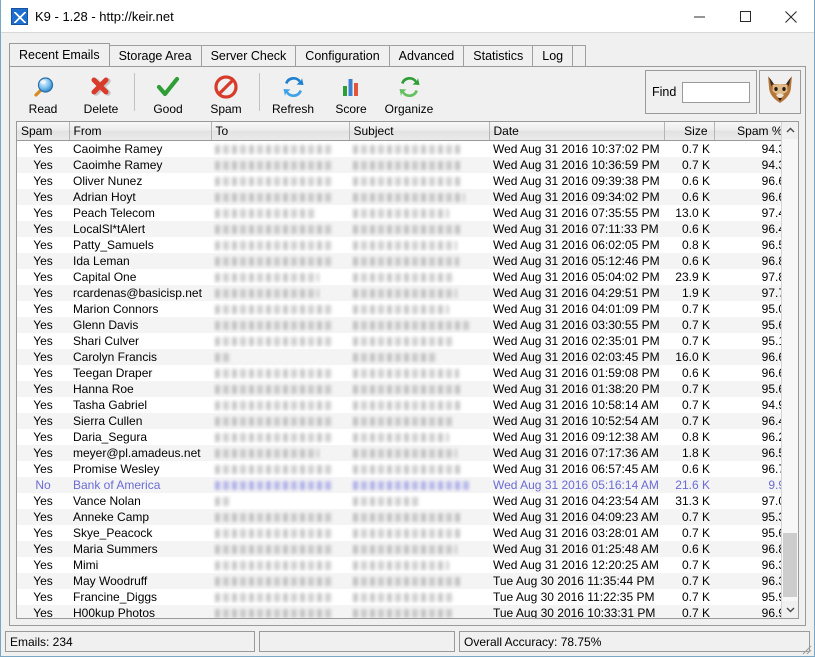 This screenshot has width=815, height=657. Describe the element at coordinates (747, 516) in the screenshot. I see `cell-spam-pct: 95.3` at that location.